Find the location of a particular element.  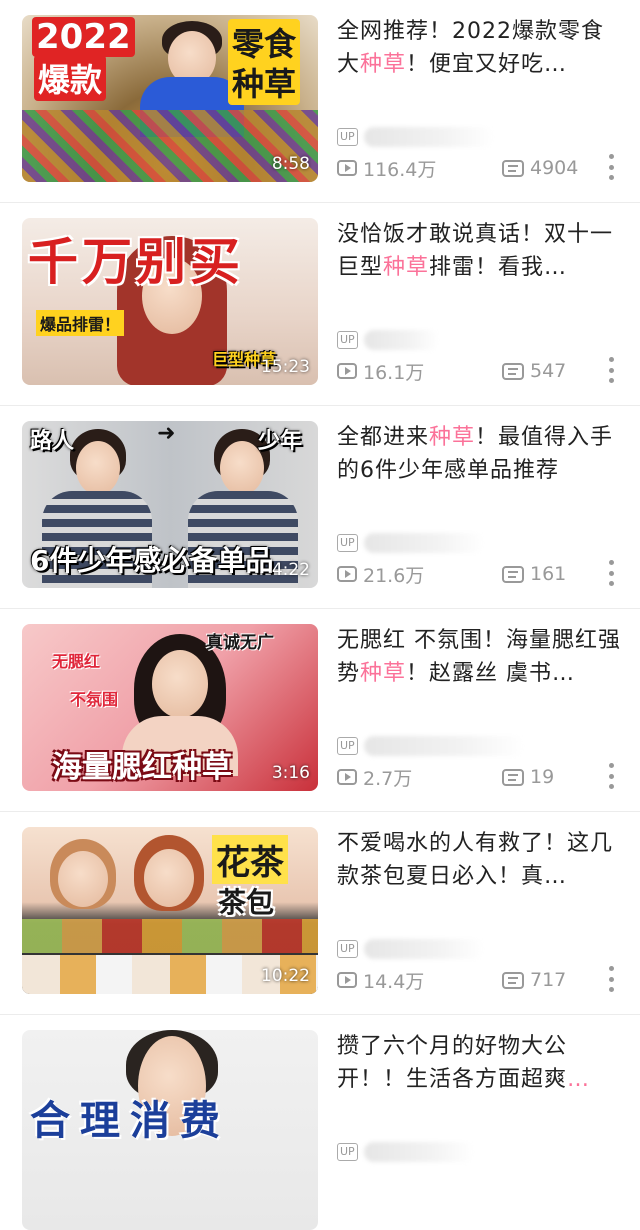

thumb-caption: 无腮红 is located at coordinates (76, 661).